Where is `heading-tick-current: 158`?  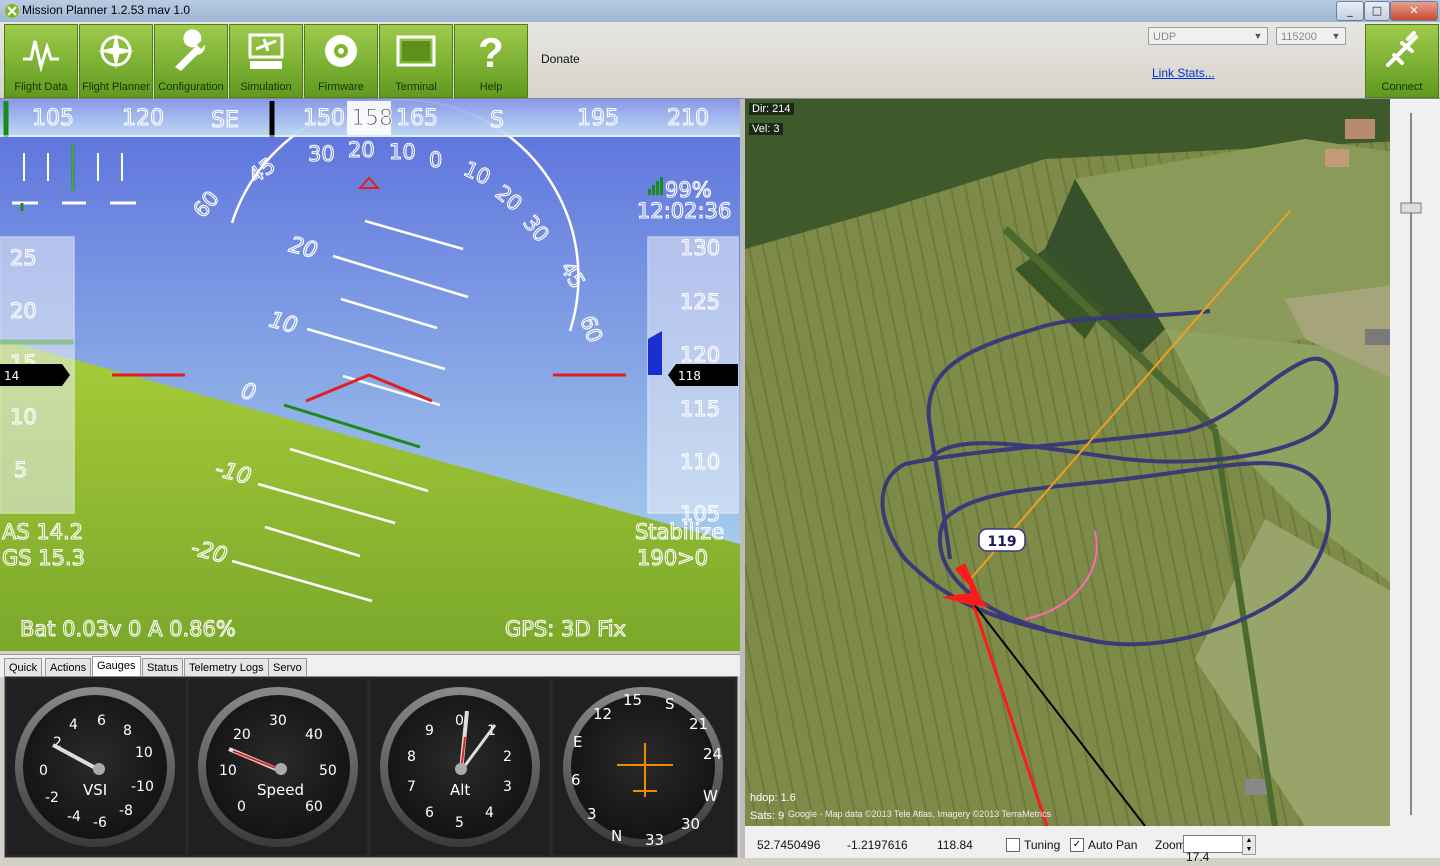 heading-tick-current: 158 is located at coordinates (372, 118).